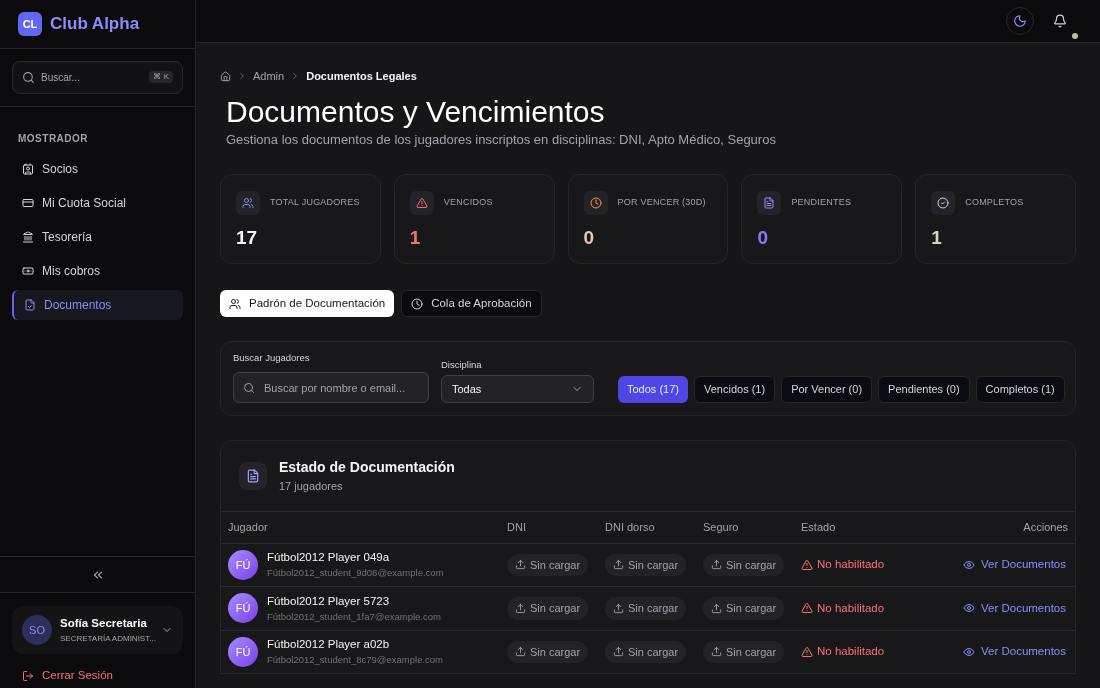 The image size is (1100, 688). I want to click on user-name: Sofía Secretaria, so click(104, 624).